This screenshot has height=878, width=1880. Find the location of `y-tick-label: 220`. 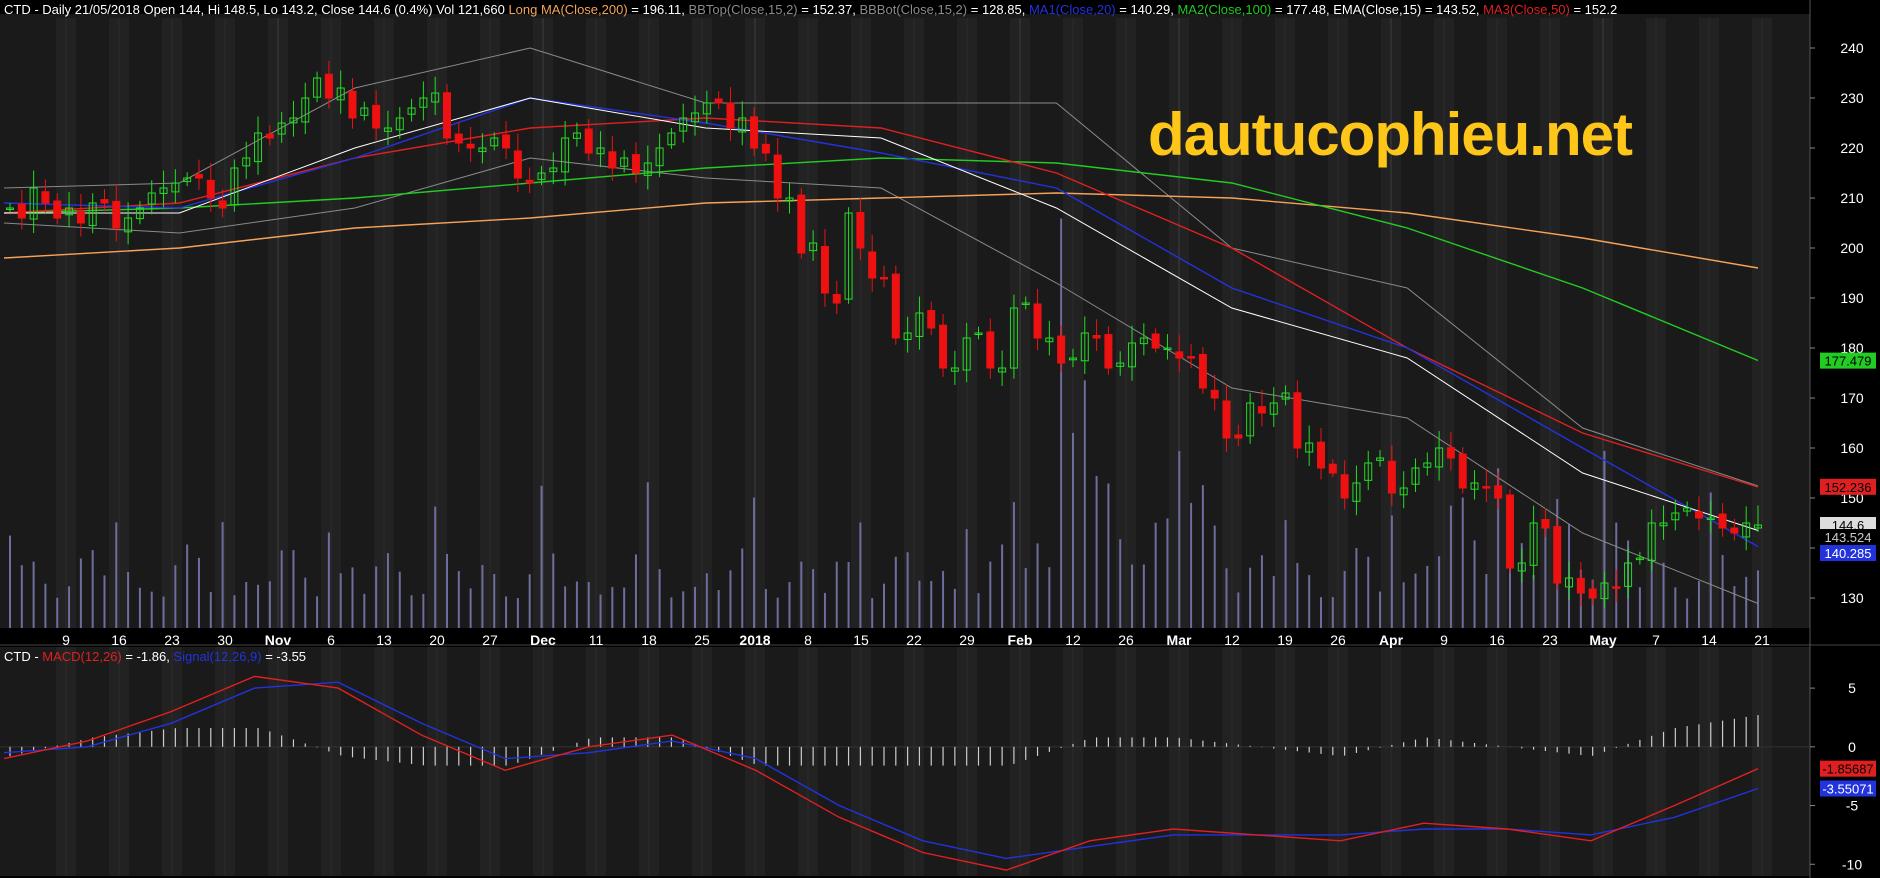

y-tick-label: 220 is located at coordinates (1852, 148).